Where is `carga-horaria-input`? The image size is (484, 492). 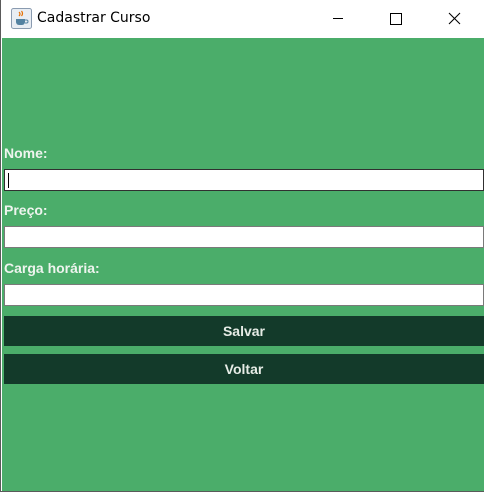
carga-horaria-input is located at coordinates (244, 295).